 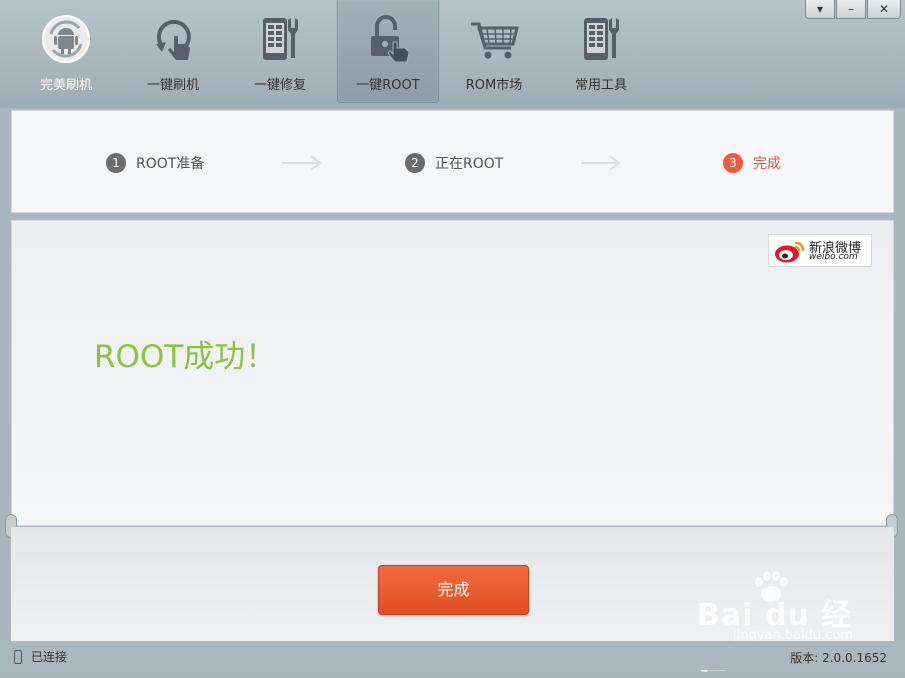 What do you see at coordinates (172, 85) in the screenshot?
I see `toolbar-label: 一键刷机` at bounding box center [172, 85].